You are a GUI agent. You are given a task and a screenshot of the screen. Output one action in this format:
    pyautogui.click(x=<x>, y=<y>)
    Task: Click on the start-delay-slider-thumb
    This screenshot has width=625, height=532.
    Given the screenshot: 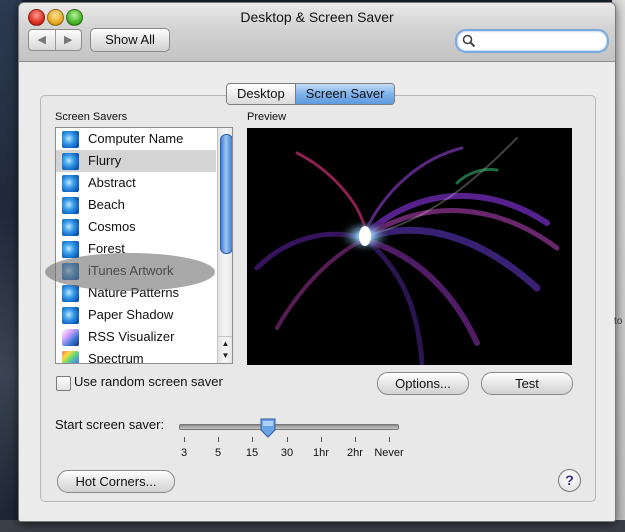 What is the action you would take?
    pyautogui.click(x=268, y=428)
    